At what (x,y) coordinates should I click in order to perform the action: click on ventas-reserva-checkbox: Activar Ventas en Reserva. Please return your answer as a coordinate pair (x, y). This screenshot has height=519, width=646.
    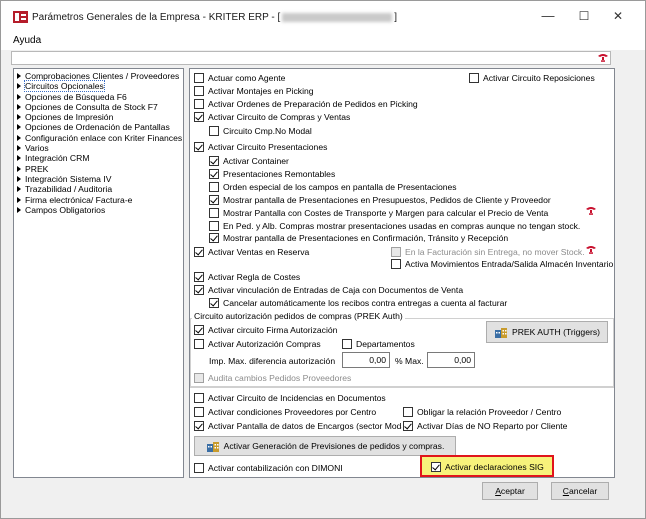
    Looking at the image, I should click on (251, 252).